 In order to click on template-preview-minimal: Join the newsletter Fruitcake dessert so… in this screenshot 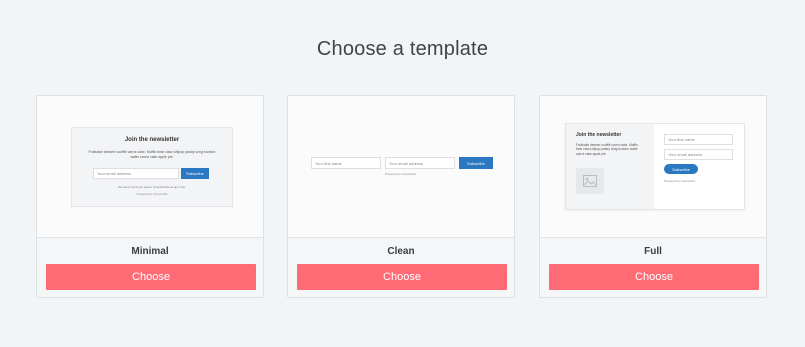, I will do `click(150, 167)`.